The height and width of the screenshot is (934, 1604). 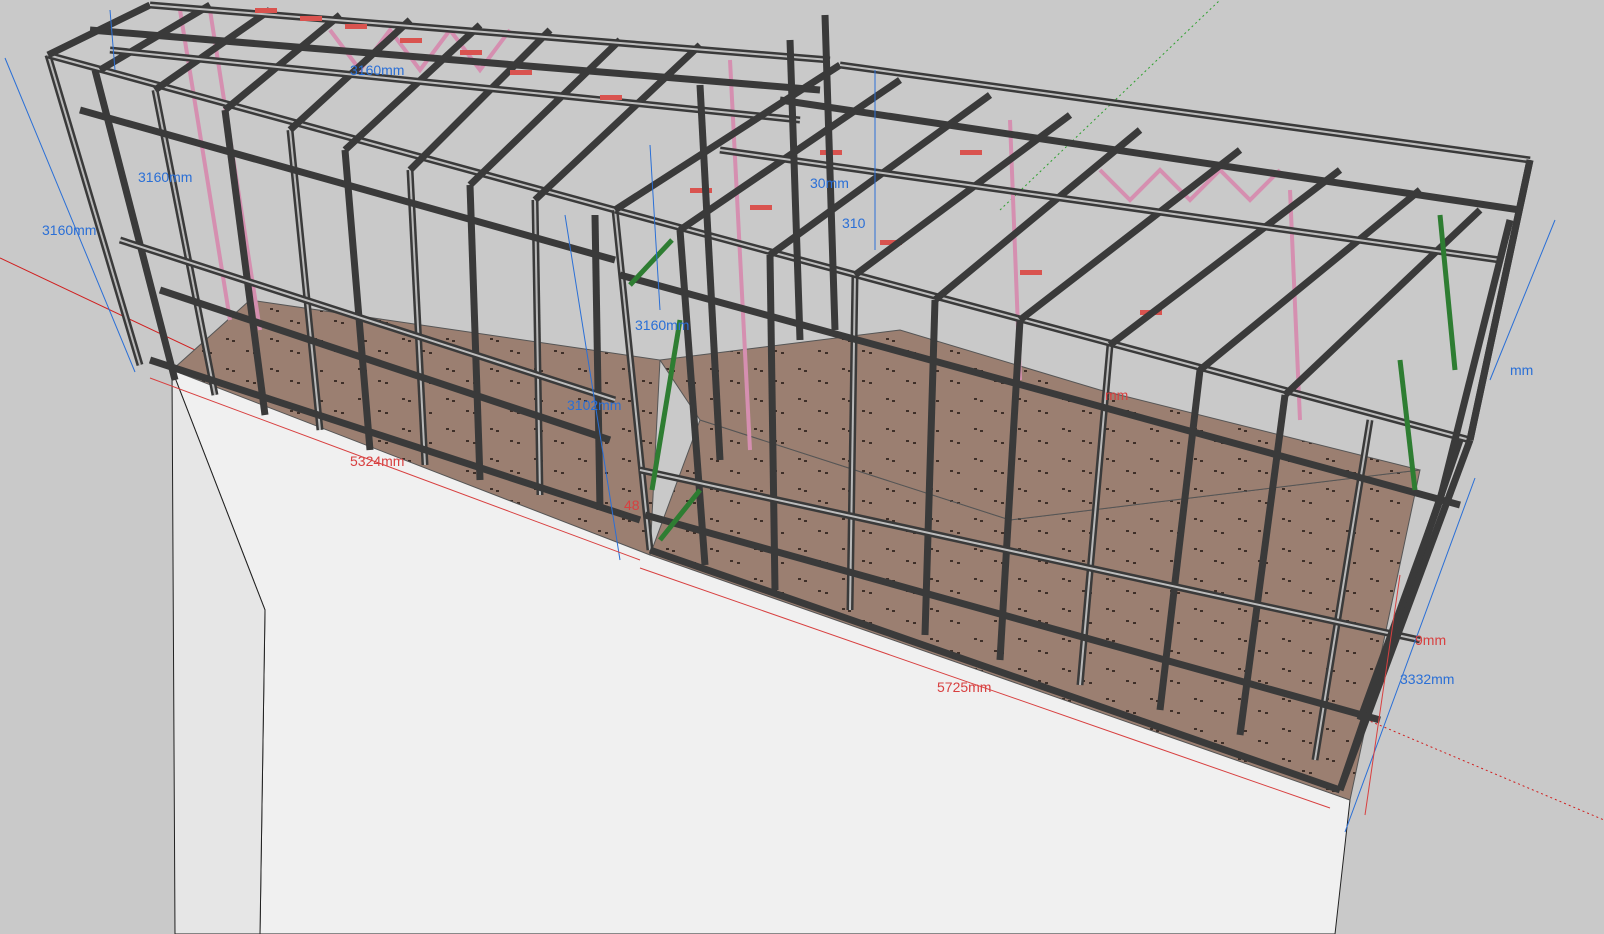 I want to click on dim-top-left: 3160mm, so click(x=377, y=70).